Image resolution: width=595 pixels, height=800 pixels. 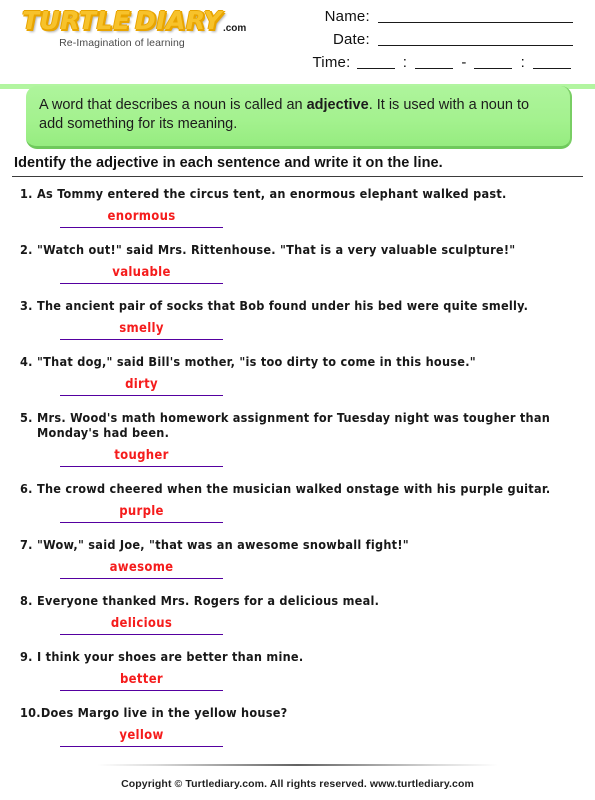 I want to click on name-label: Name:, so click(x=347, y=16).